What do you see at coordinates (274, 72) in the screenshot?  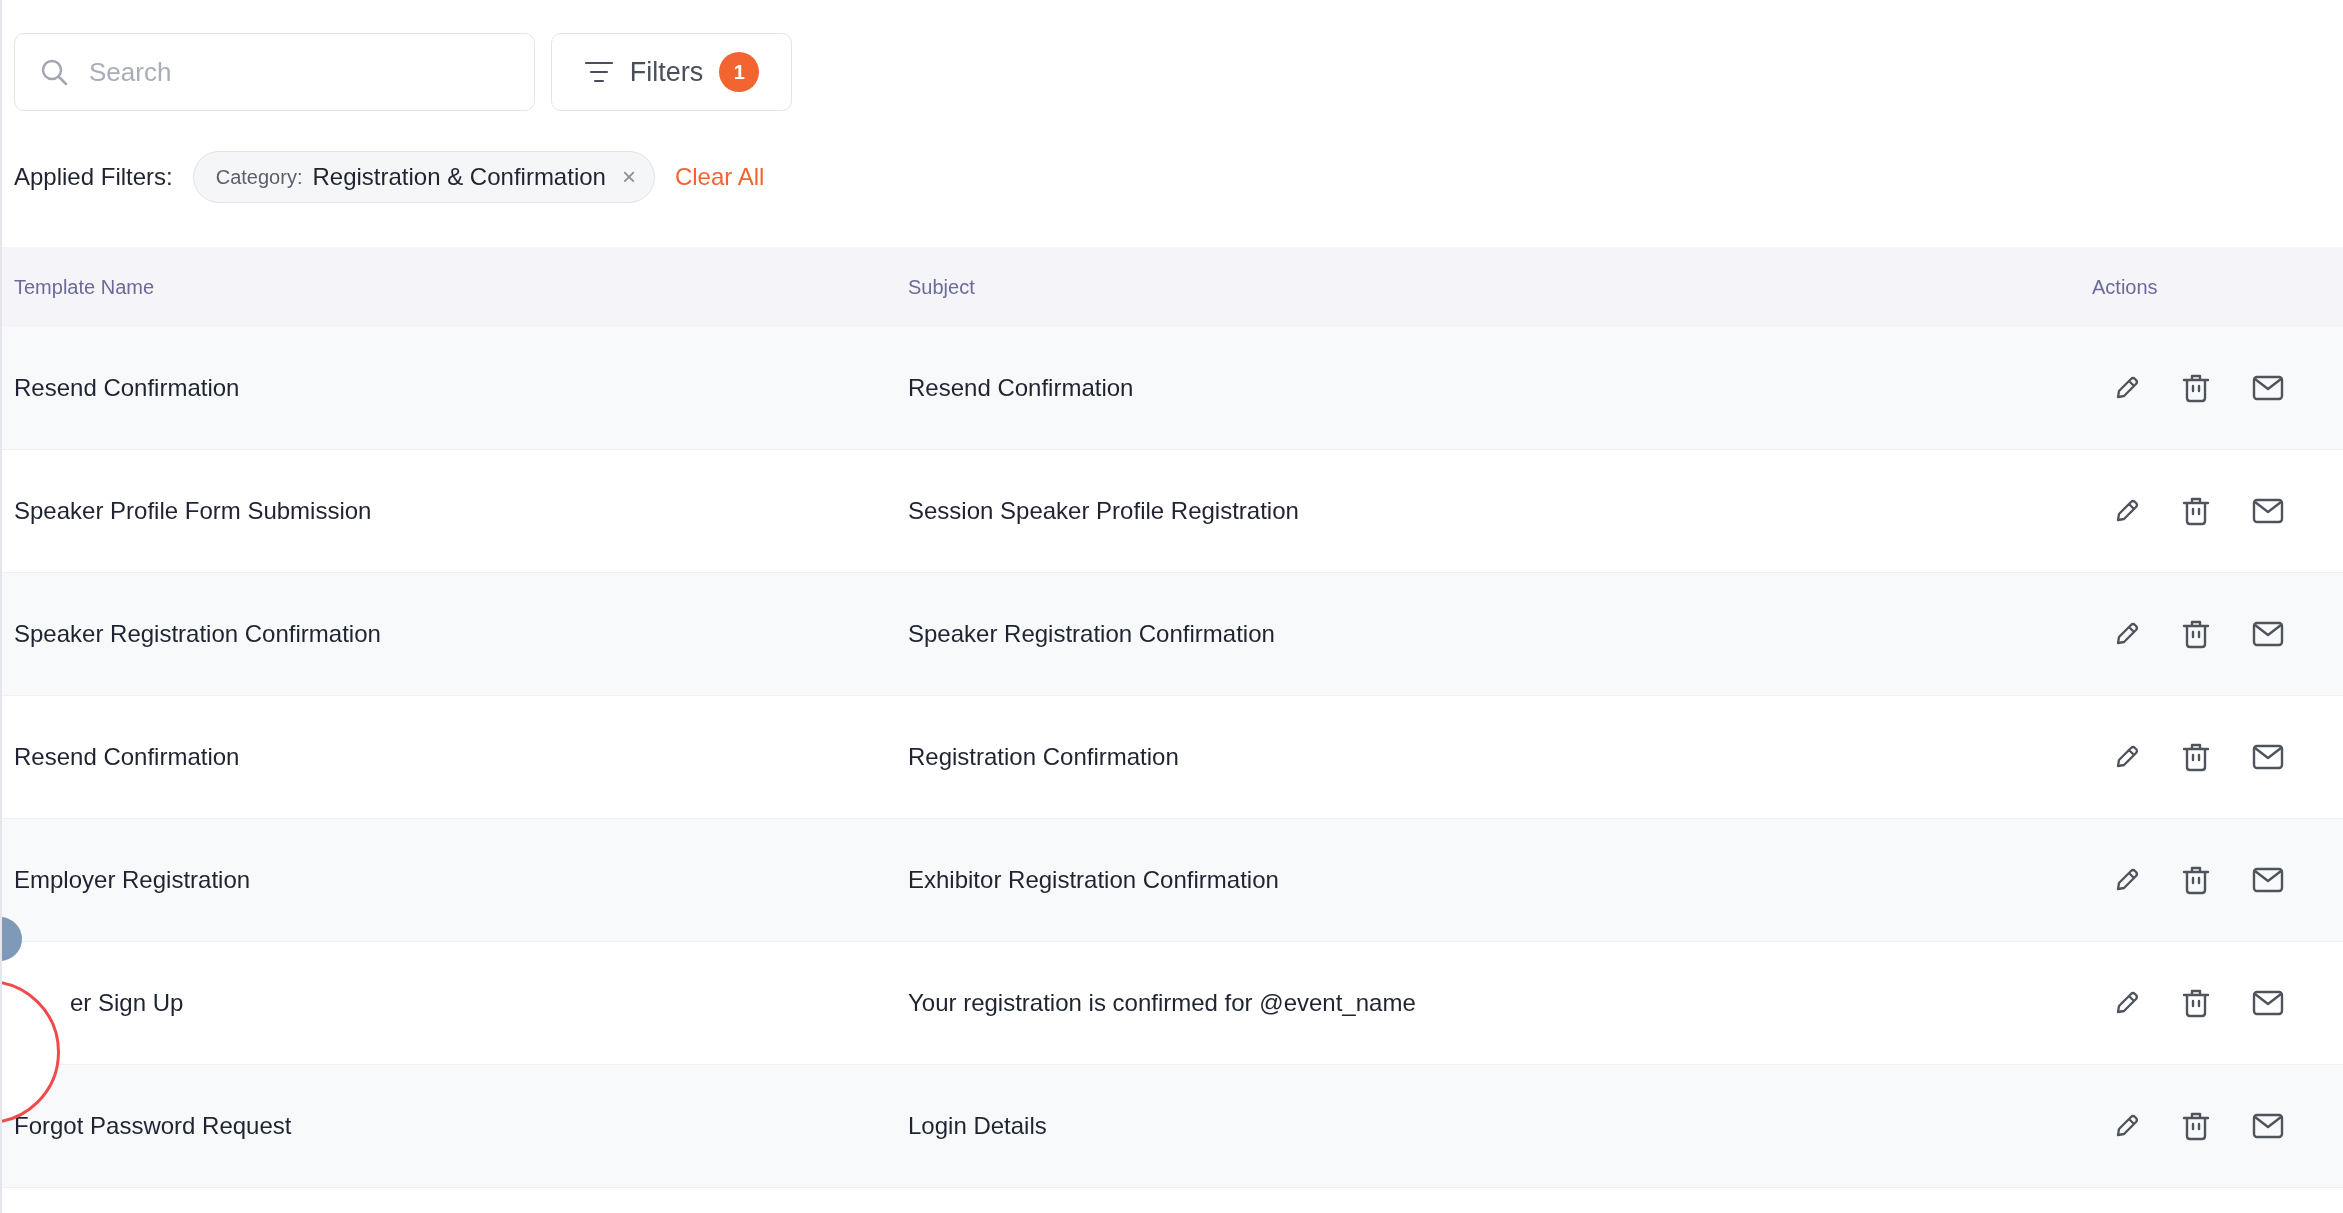 I see `search-field: Search` at bounding box center [274, 72].